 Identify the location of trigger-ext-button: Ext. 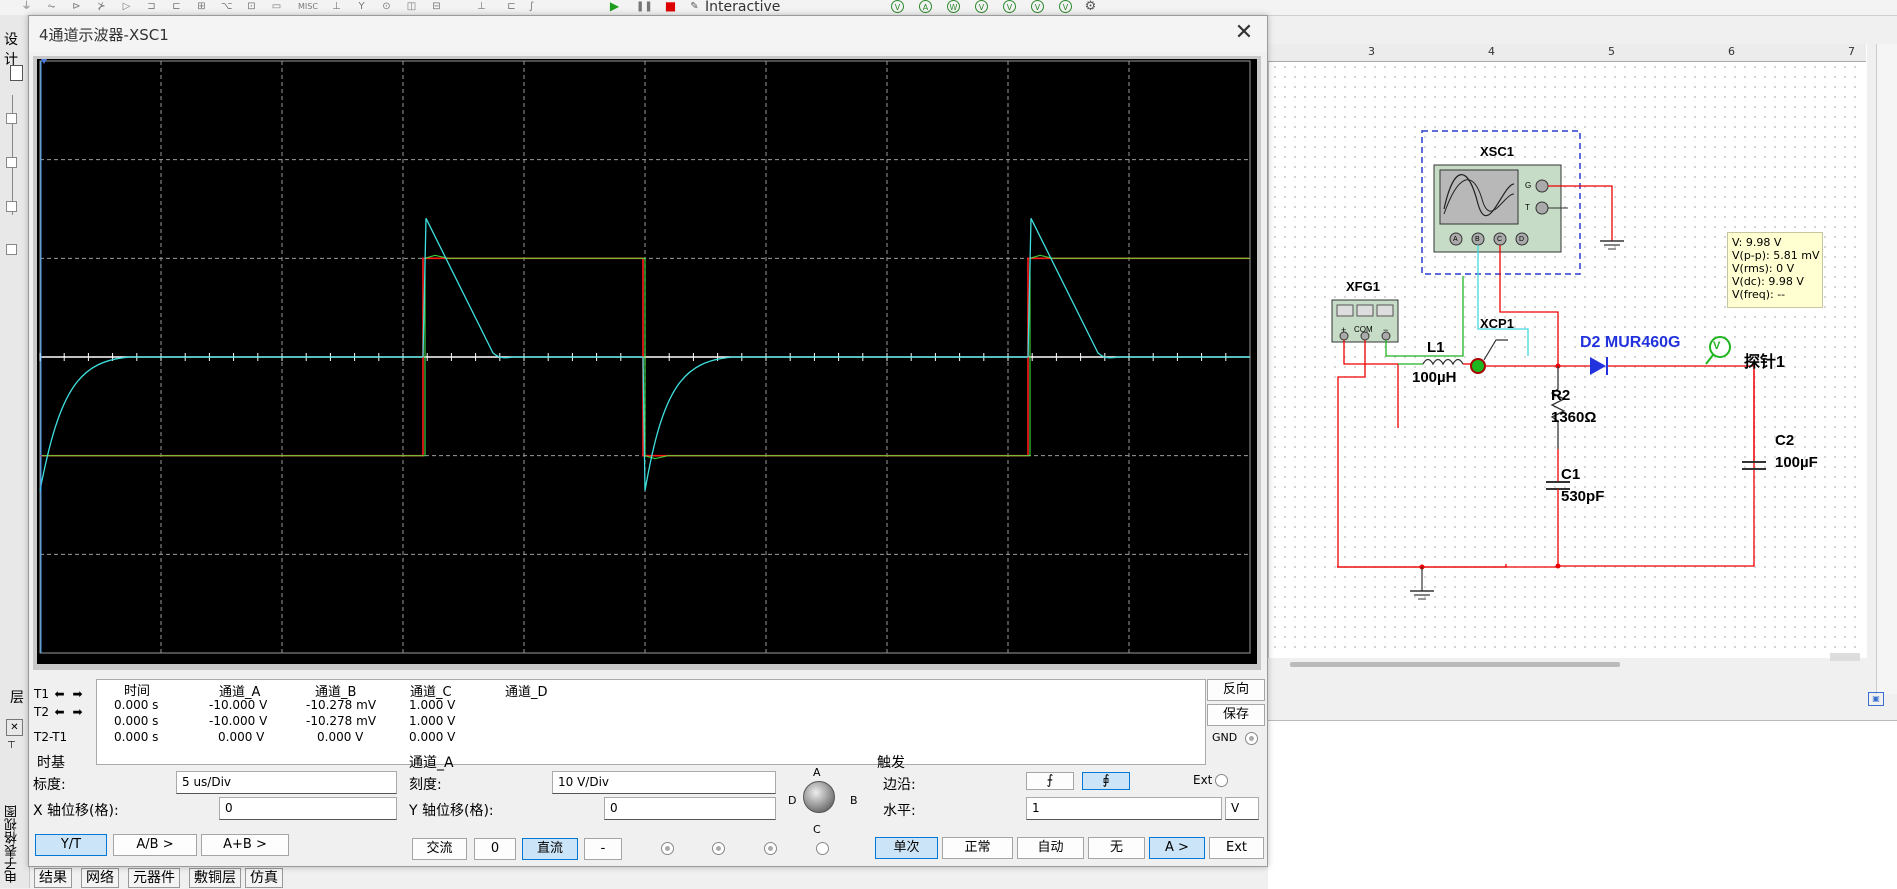
(1236, 848).